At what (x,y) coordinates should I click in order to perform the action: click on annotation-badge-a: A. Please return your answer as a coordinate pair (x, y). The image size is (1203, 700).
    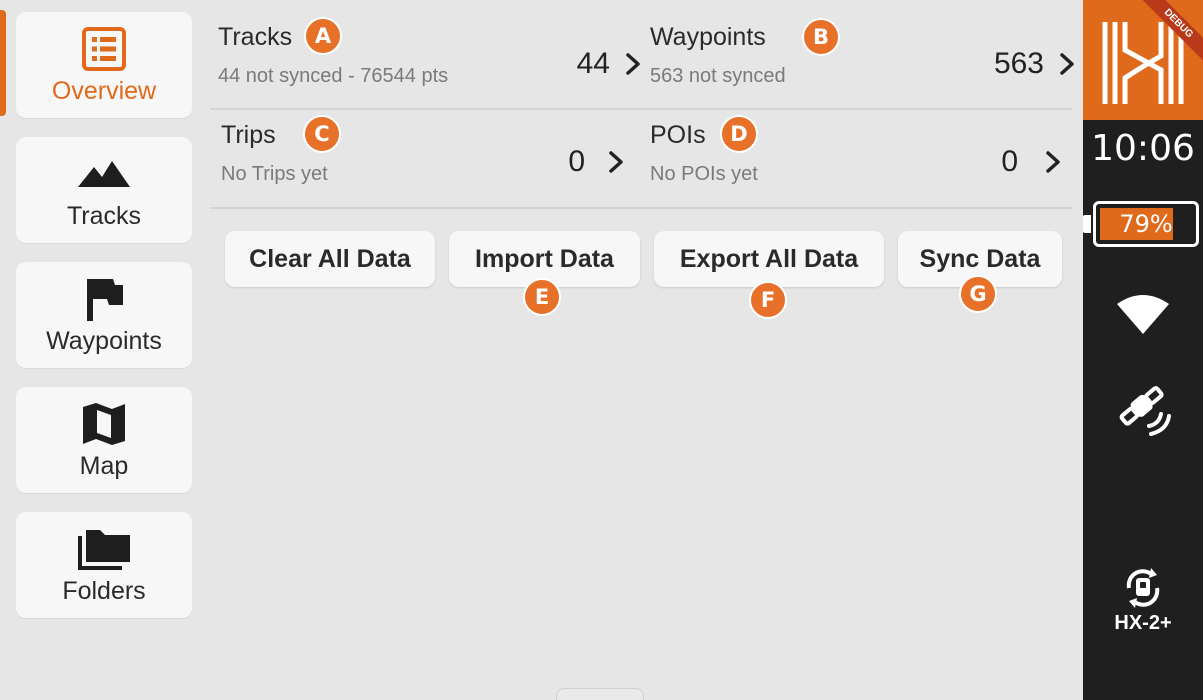
    Looking at the image, I should click on (323, 36).